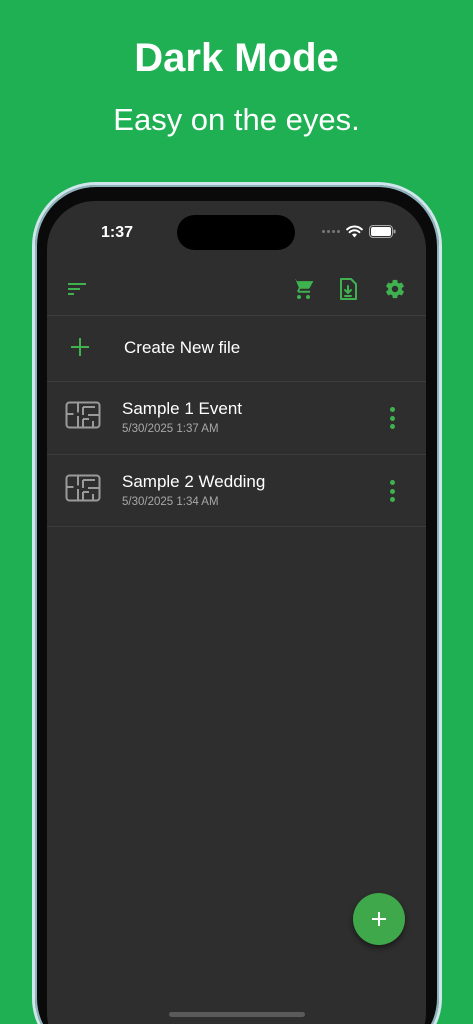 The image size is (473, 1024). I want to click on create-new-file-button: Create New file, so click(236, 348).